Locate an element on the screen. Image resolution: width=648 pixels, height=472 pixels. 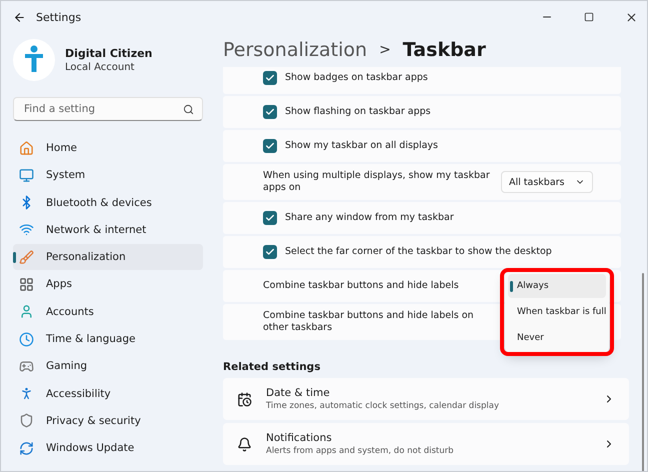
wifi-icon is located at coordinates (26, 230).